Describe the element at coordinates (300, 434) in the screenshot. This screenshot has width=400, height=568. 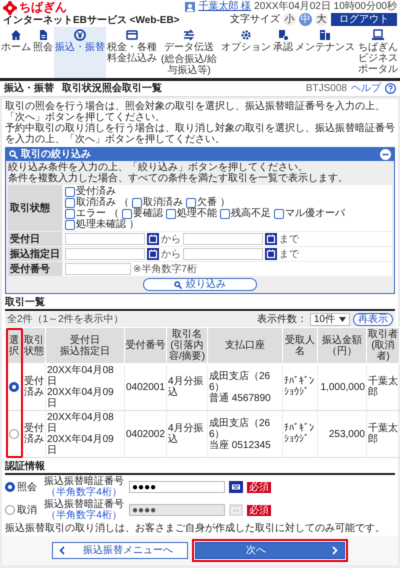
I see `table-cell: ﾁﾊﾞｷﾞﾝｼｮｳｼﾞ` at that location.